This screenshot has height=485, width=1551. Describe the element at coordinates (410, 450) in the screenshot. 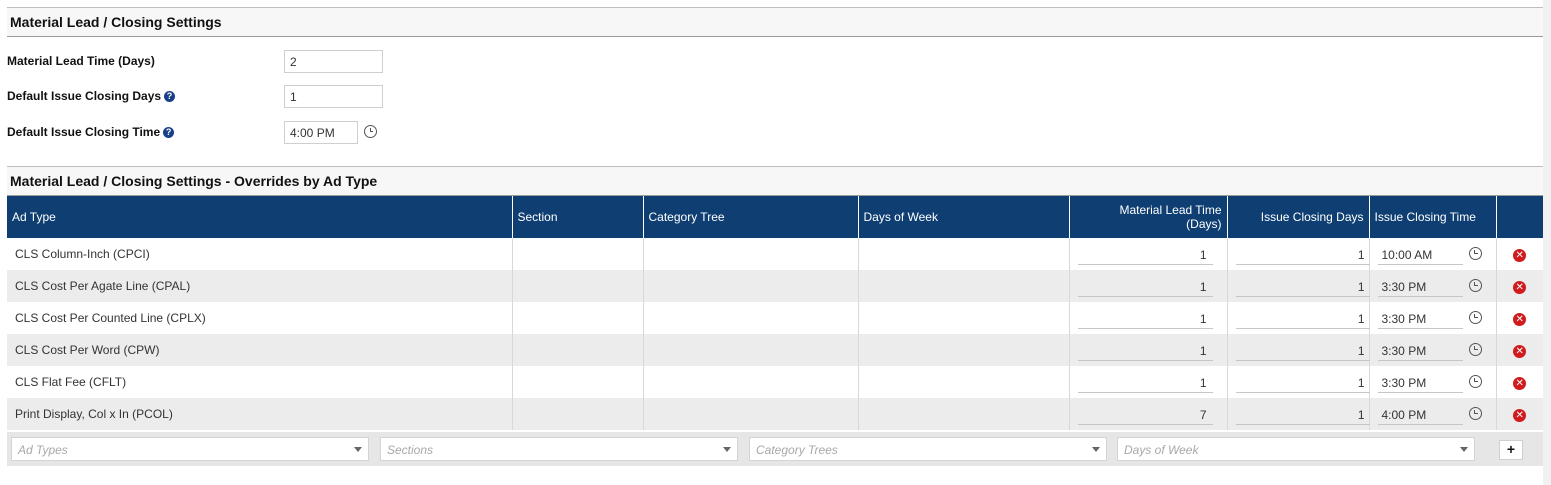

I see `sections-placeholder: Sections` at that location.